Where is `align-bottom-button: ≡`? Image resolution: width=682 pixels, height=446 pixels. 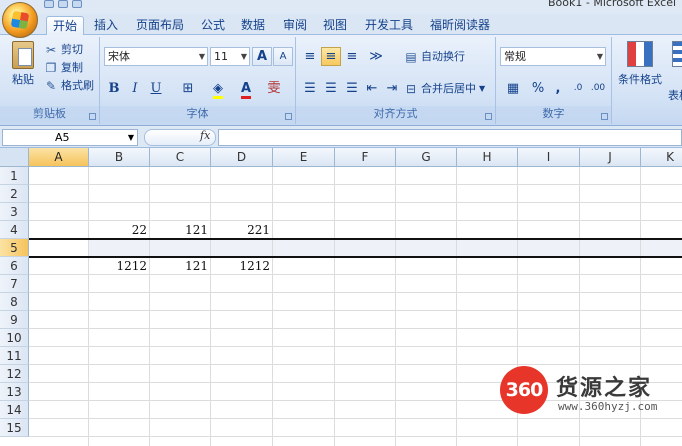 align-bottom-button: ≡ is located at coordinates (352, 56).